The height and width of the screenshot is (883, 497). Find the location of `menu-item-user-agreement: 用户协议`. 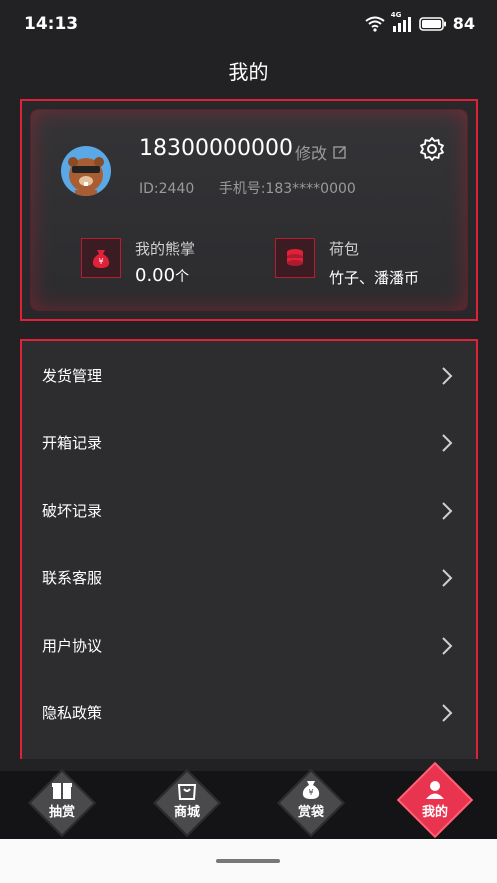

menu-item-user-agreement: 用户协议 is located at coordinates (249, 645).